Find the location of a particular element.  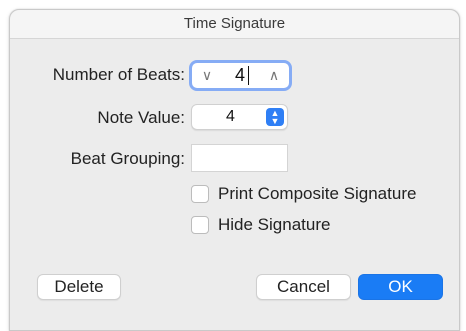

number-of-beats-value: 4 is located at coordinates (240, 75).